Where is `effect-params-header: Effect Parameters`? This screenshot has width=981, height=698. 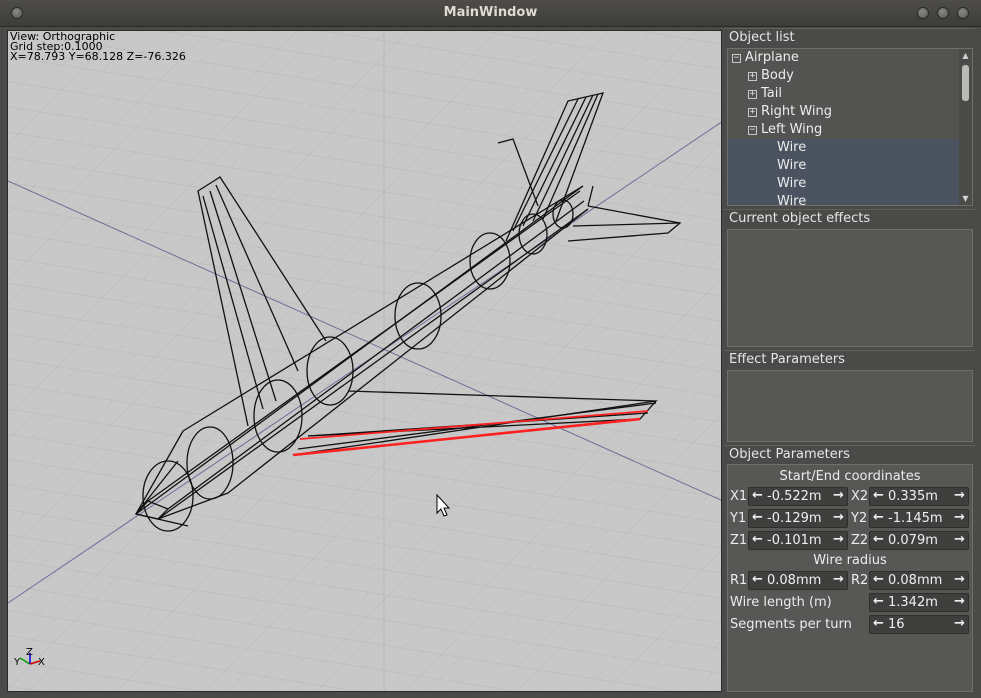 effect-params-header: Effect Parameters is located at coordinates (849, 359).